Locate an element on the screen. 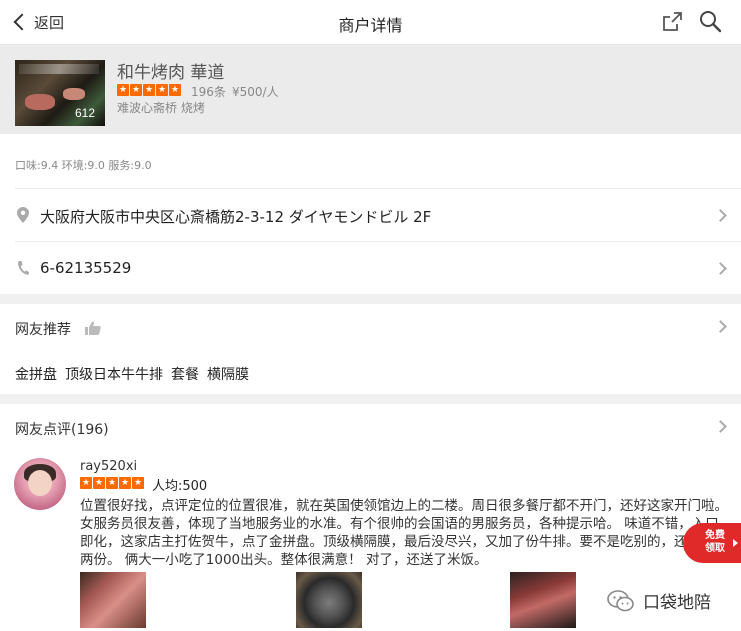  search-icon is located at coordinates (710, 21).